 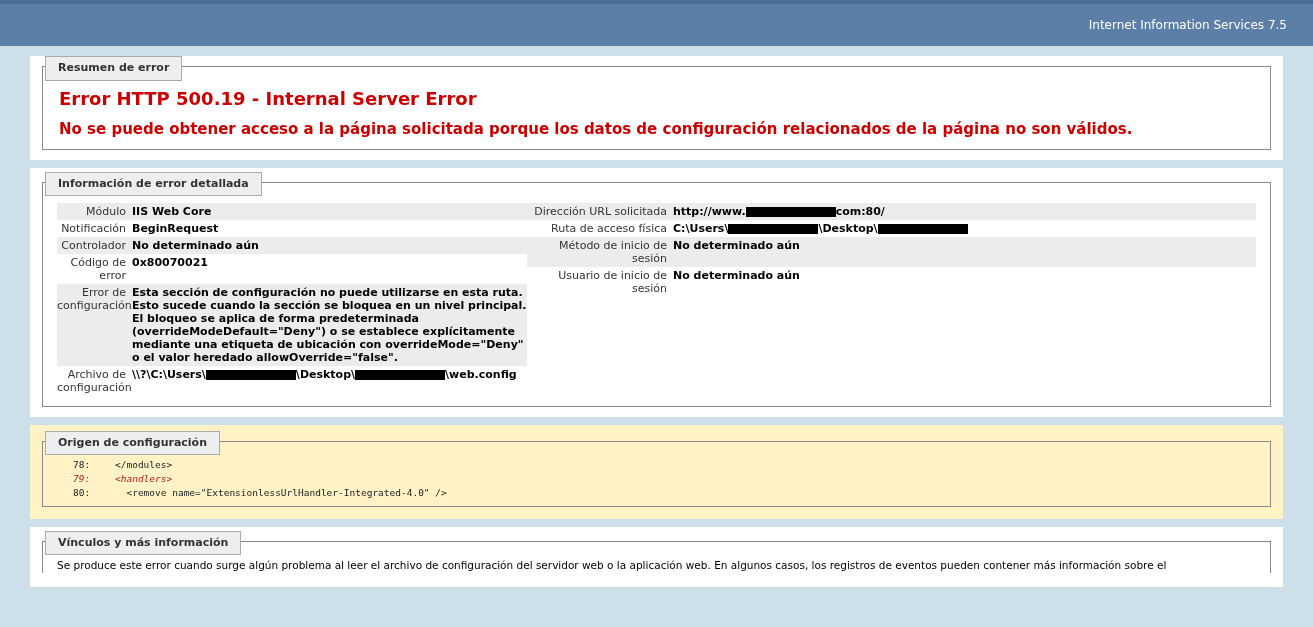 I want to click on section-legend: Vínculos y más información, so click(x=143, y=542).